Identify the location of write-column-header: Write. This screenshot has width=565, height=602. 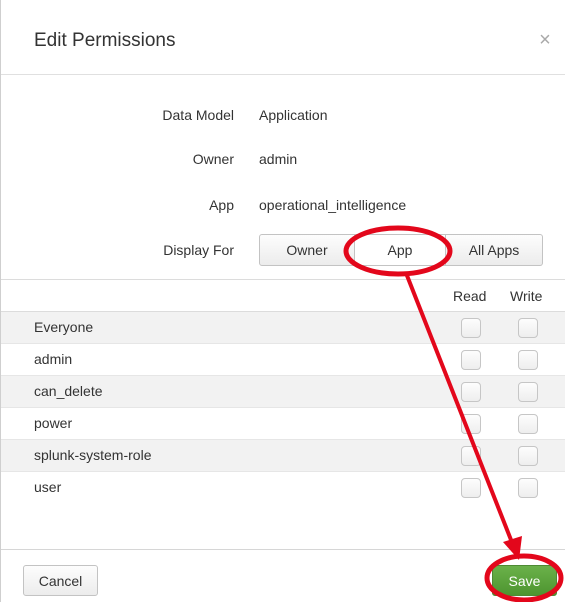
(526, 296).